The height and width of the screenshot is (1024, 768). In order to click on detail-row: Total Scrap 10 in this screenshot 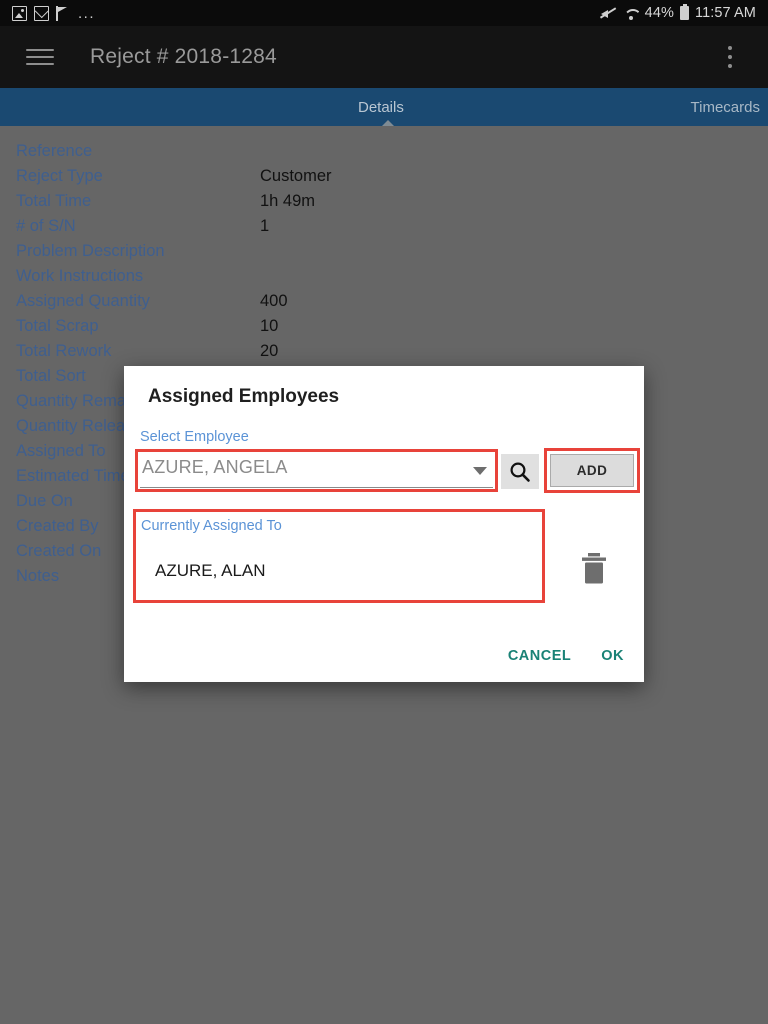, I will do `click(386, 329)`.